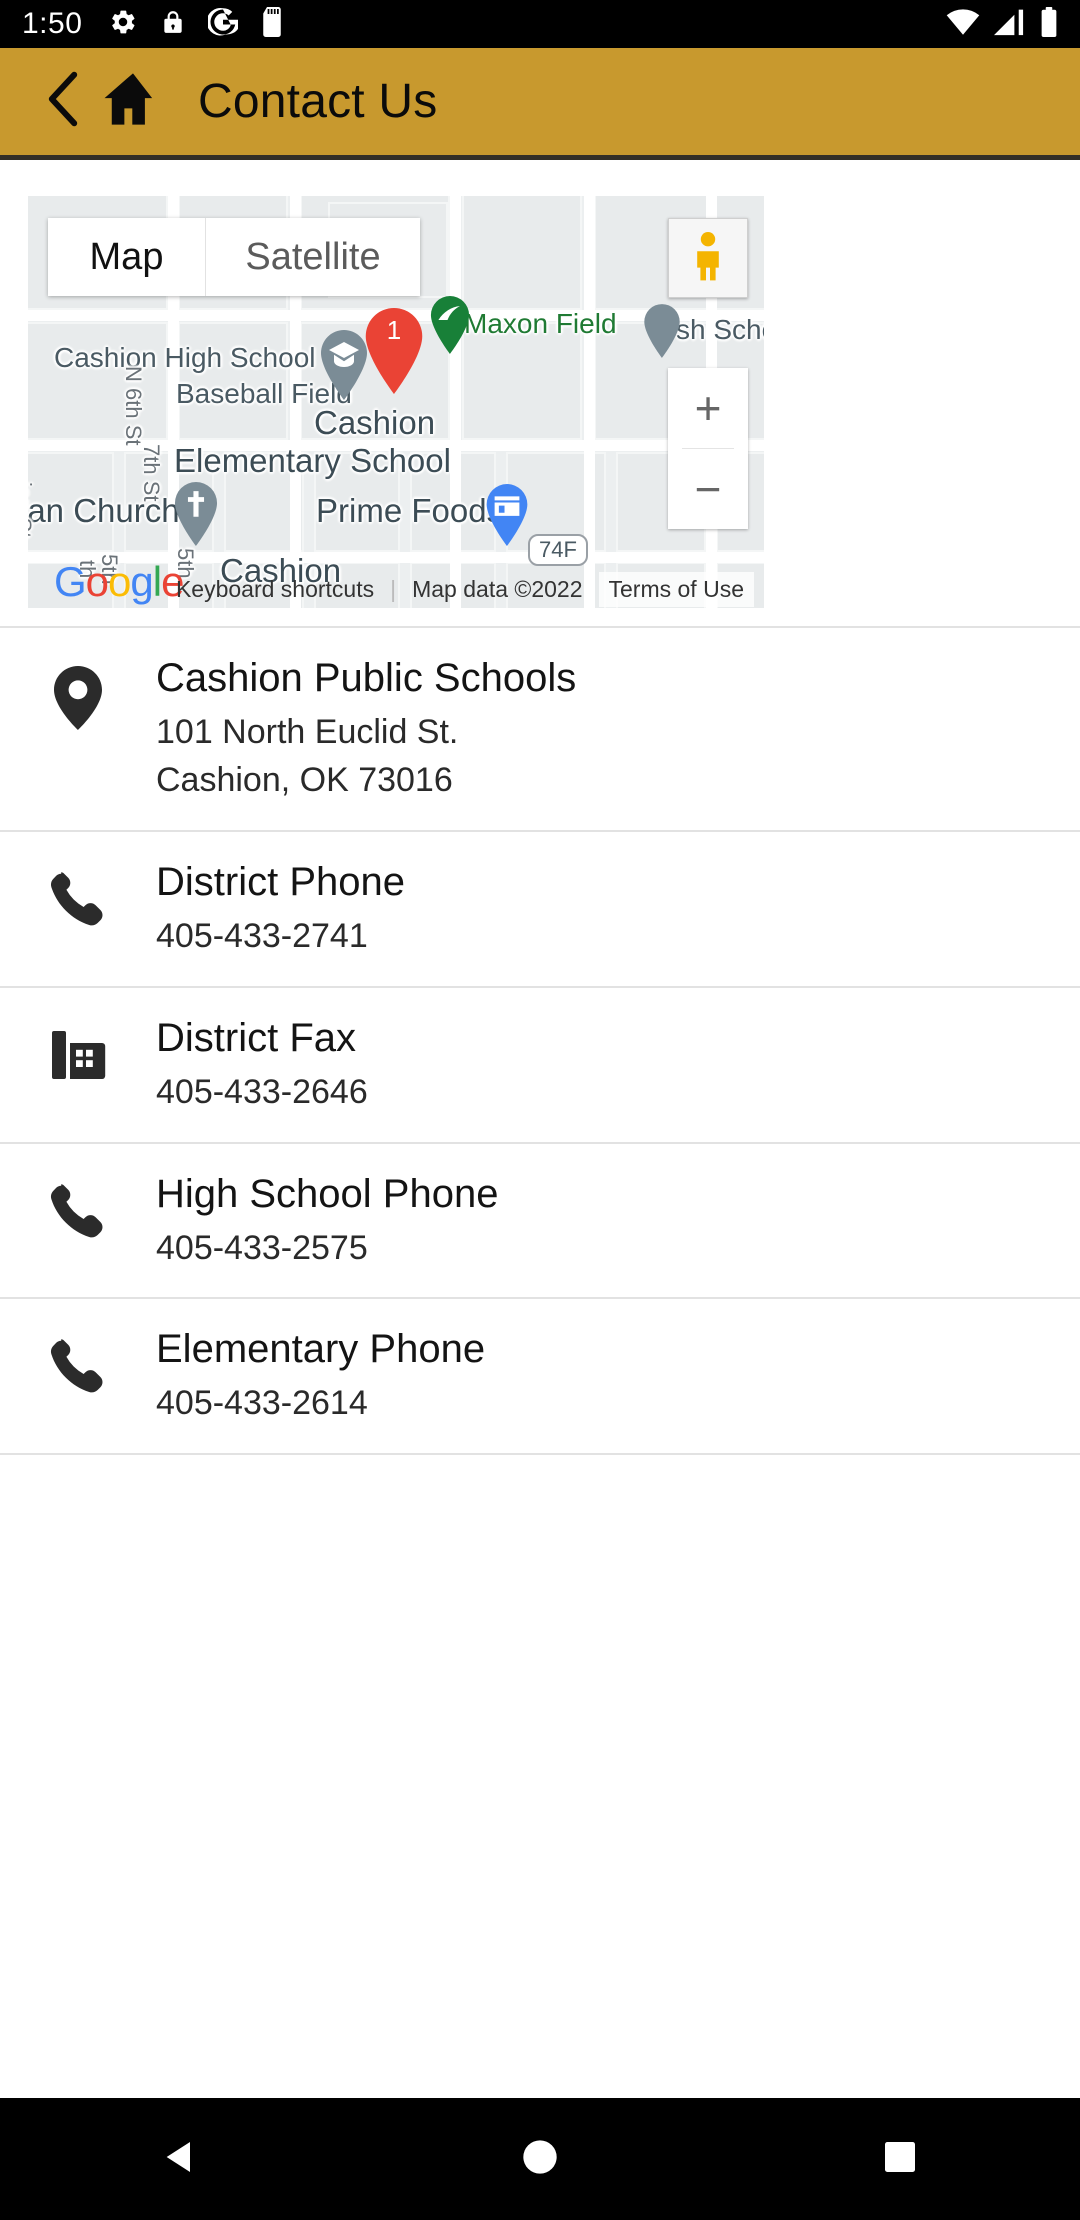 The height and width of the screenshot is (2220, 1080). I want to click on list-item-line-1: 405-433-2741, so click(262, 935).